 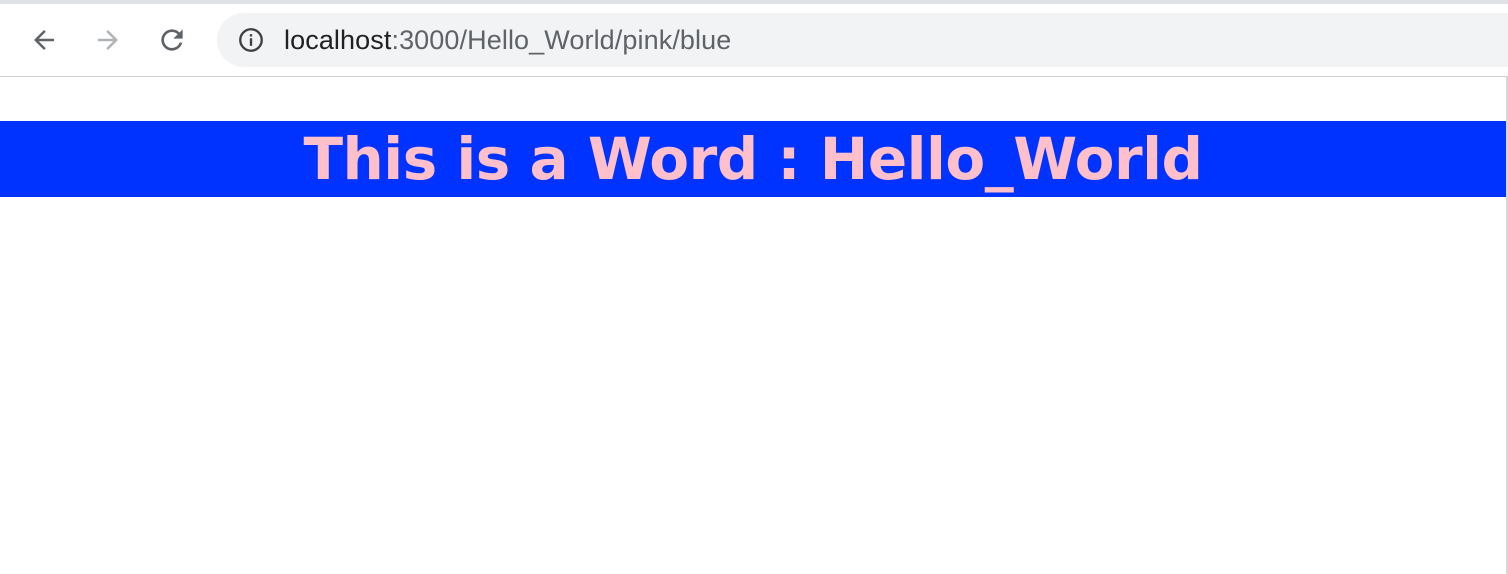 I want to click on forward-button, so click(x=108, y=40).